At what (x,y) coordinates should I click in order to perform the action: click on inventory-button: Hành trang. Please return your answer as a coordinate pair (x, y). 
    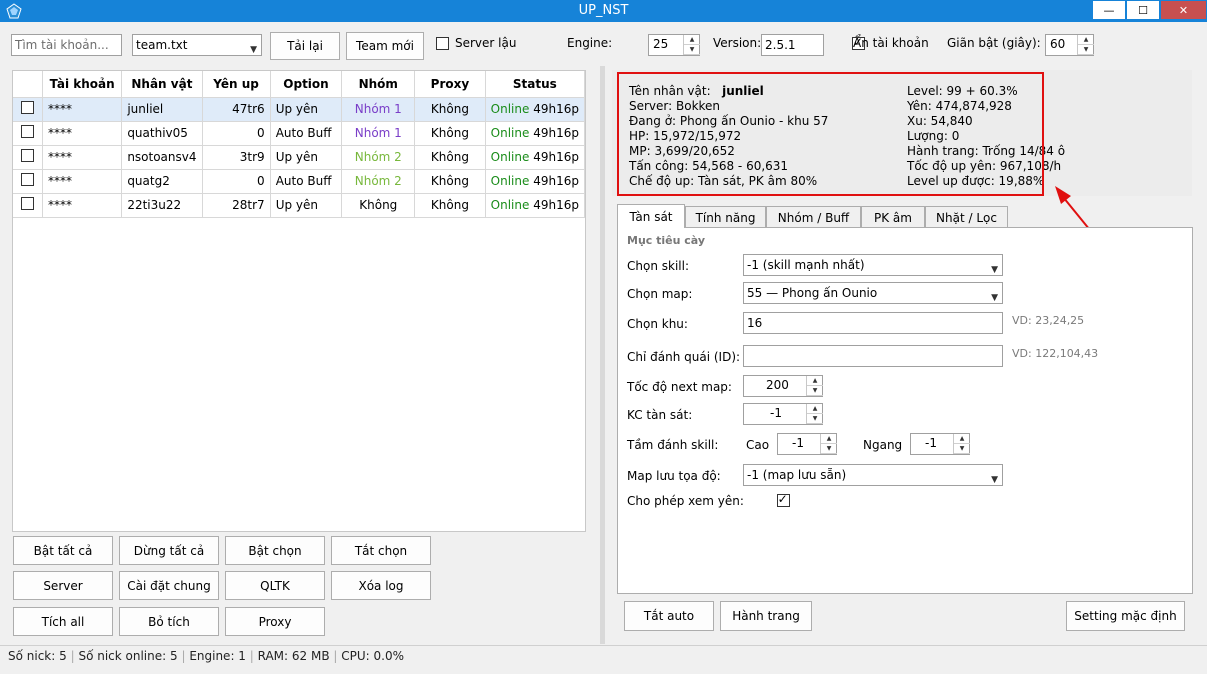
    Looking at the image, I should click on (766, 616).